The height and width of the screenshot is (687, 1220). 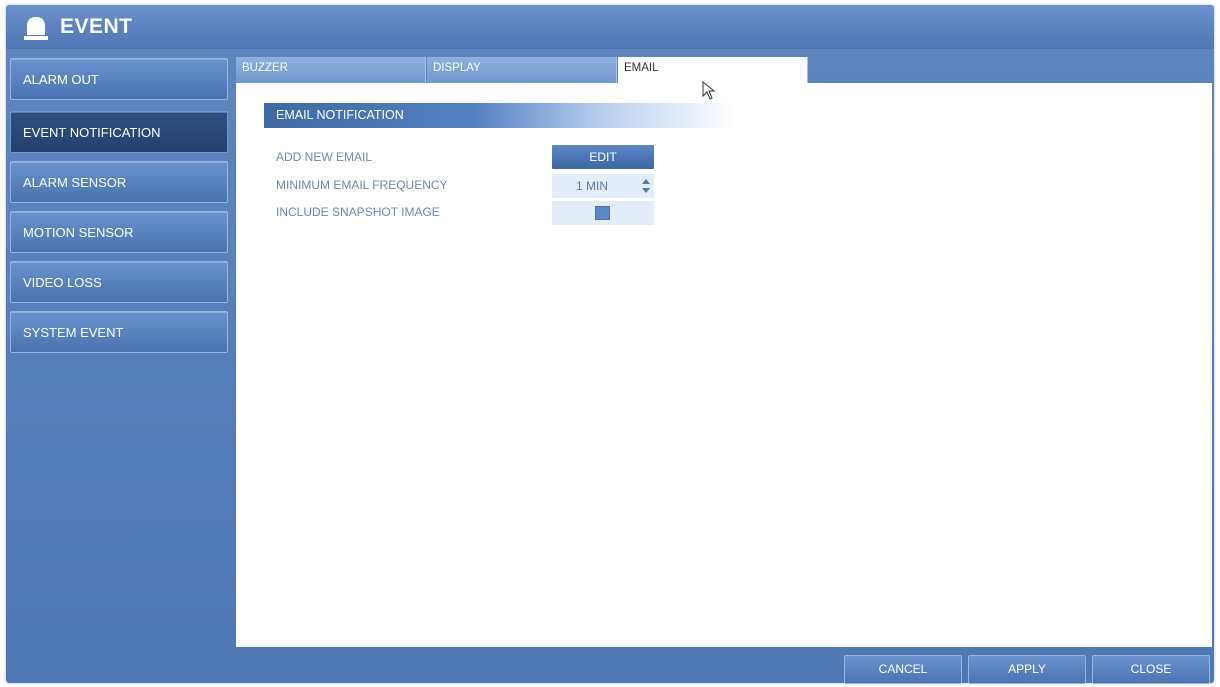 I want to click on title-bar: EVENT, so click(x=610, y=27).